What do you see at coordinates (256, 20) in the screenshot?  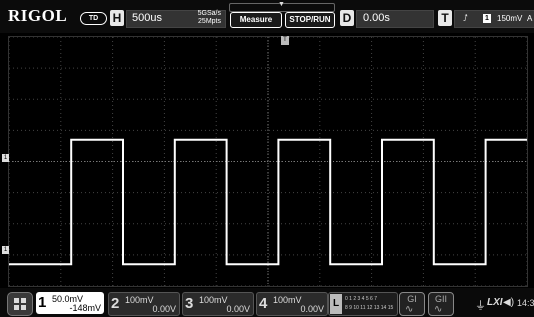 I see `measure-button: Measure` at bounding box center [256, 20].